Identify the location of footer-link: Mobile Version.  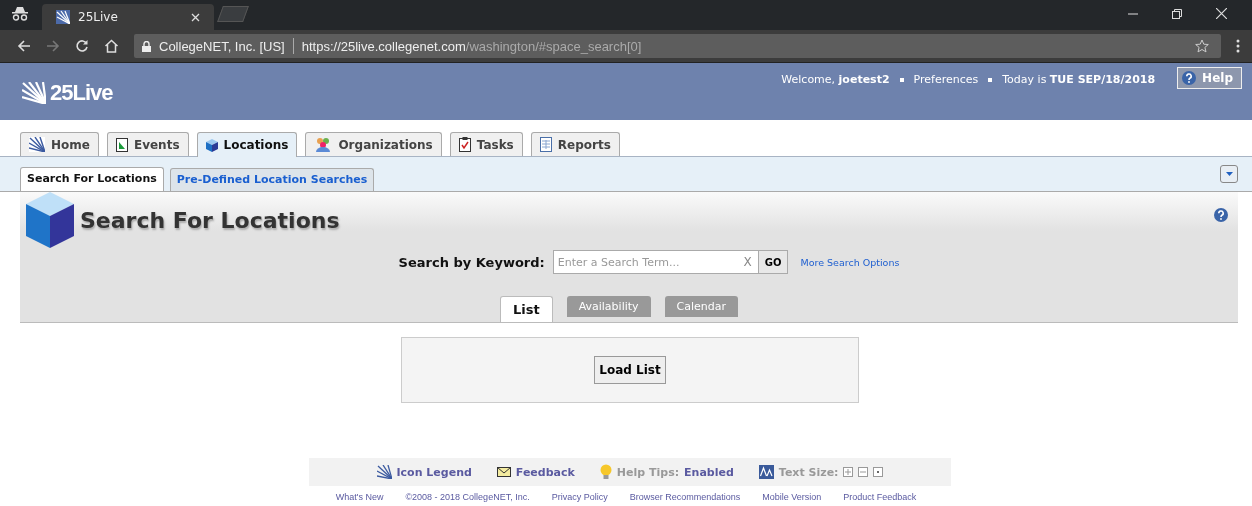
(792, 497).